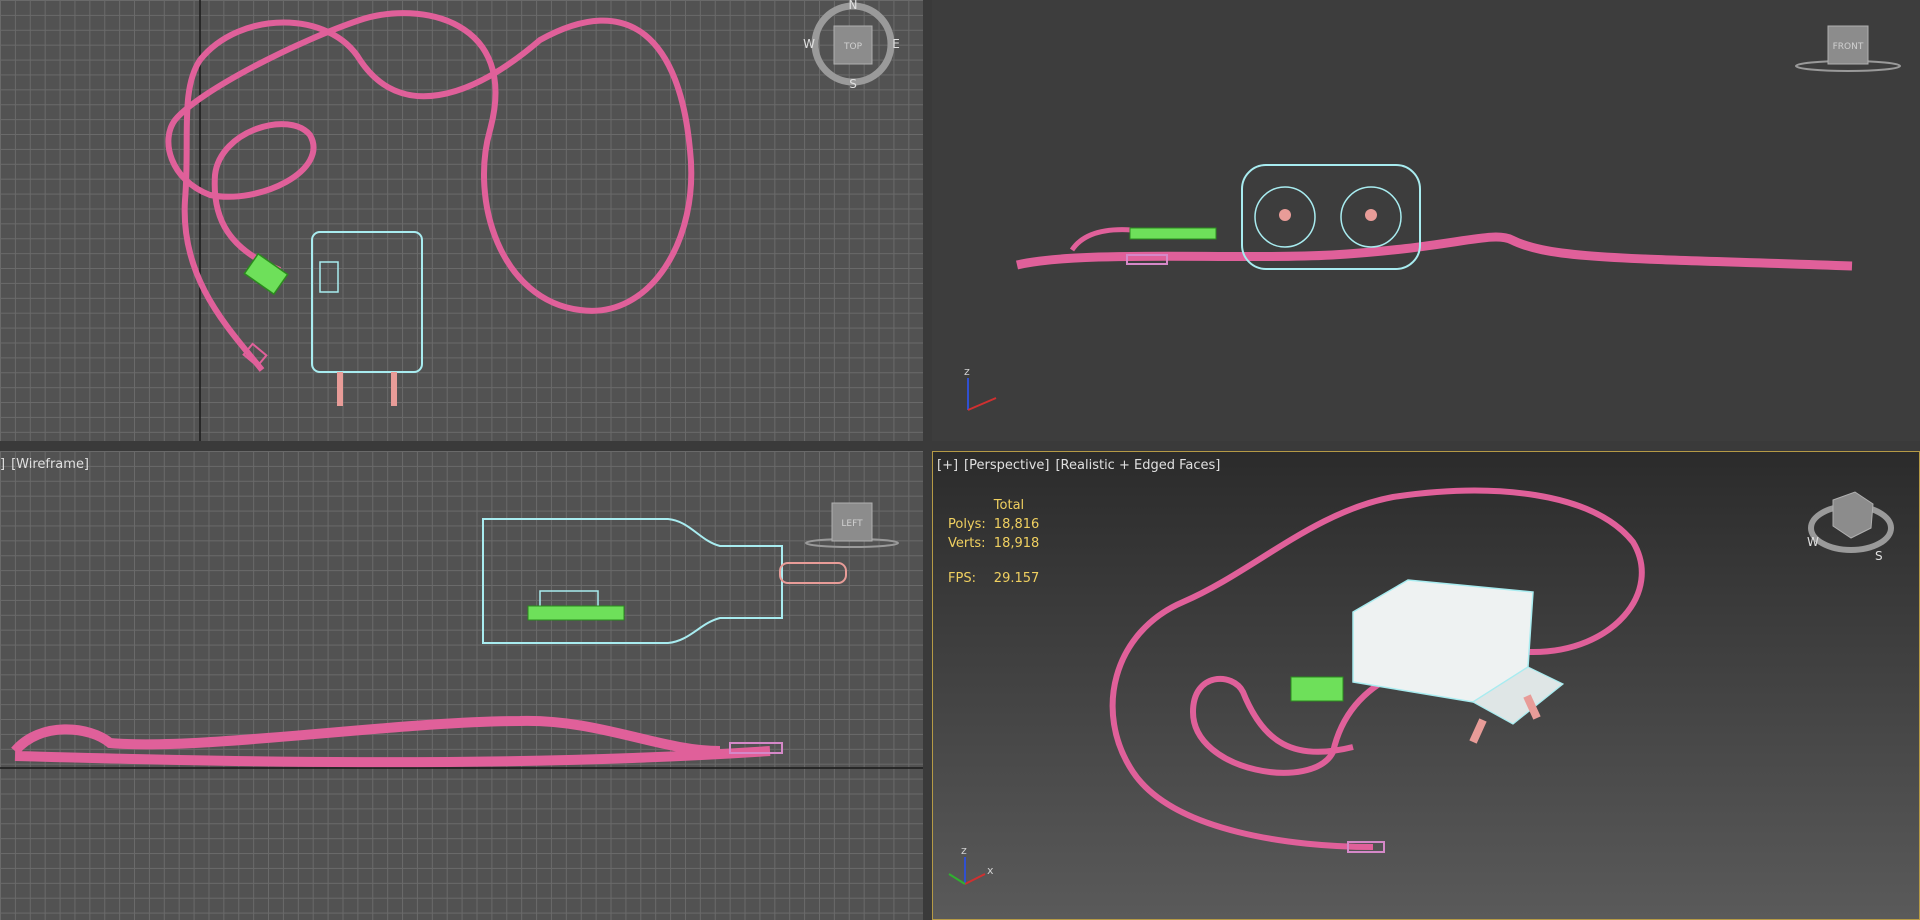  I want to click on axis-tripod: z x, so click(971, 864).